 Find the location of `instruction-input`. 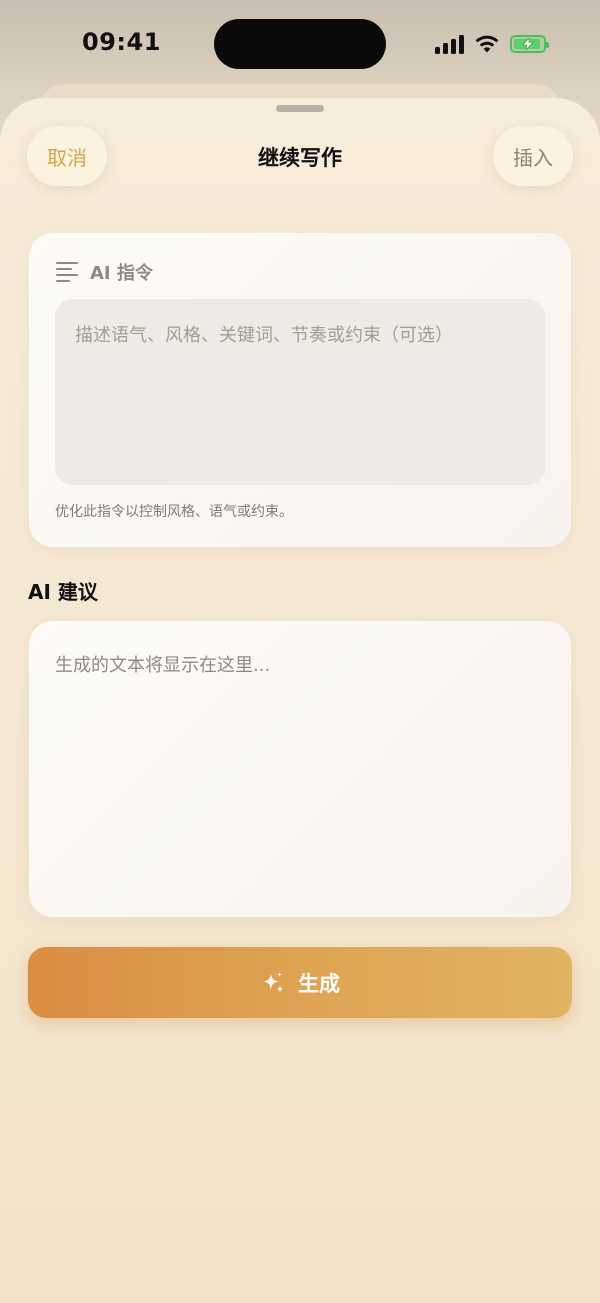

instruction-input is located at coordinates (300, 392).